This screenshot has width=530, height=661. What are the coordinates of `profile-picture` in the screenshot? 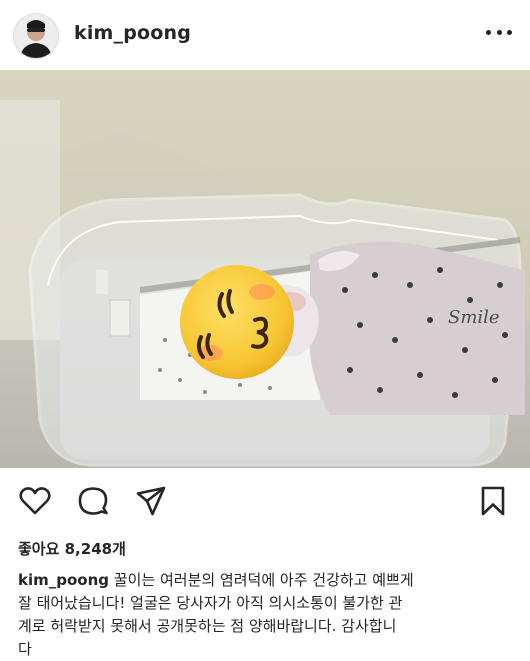 It's located at (36, 36).